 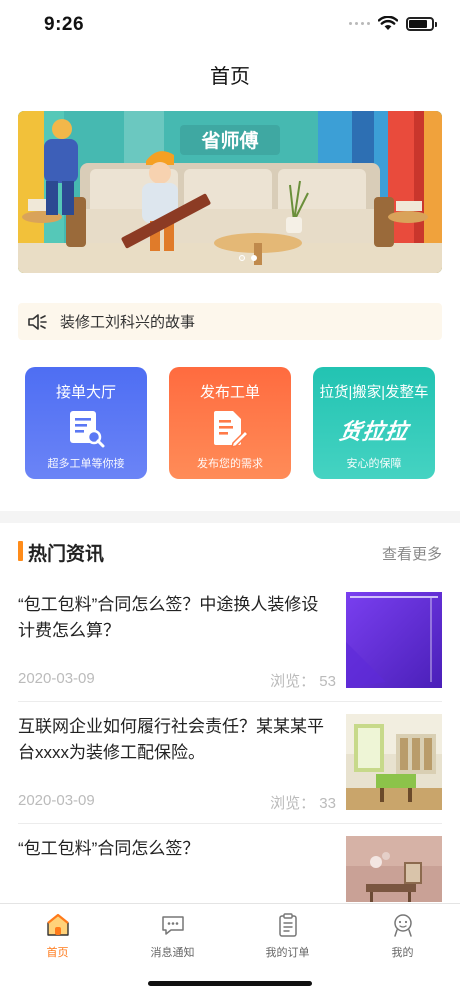 What do you see at coordinates (86, 464) in the screenshot?
I see `card-subtitle: 超多工单等你接` at bounding box center [86, 464].